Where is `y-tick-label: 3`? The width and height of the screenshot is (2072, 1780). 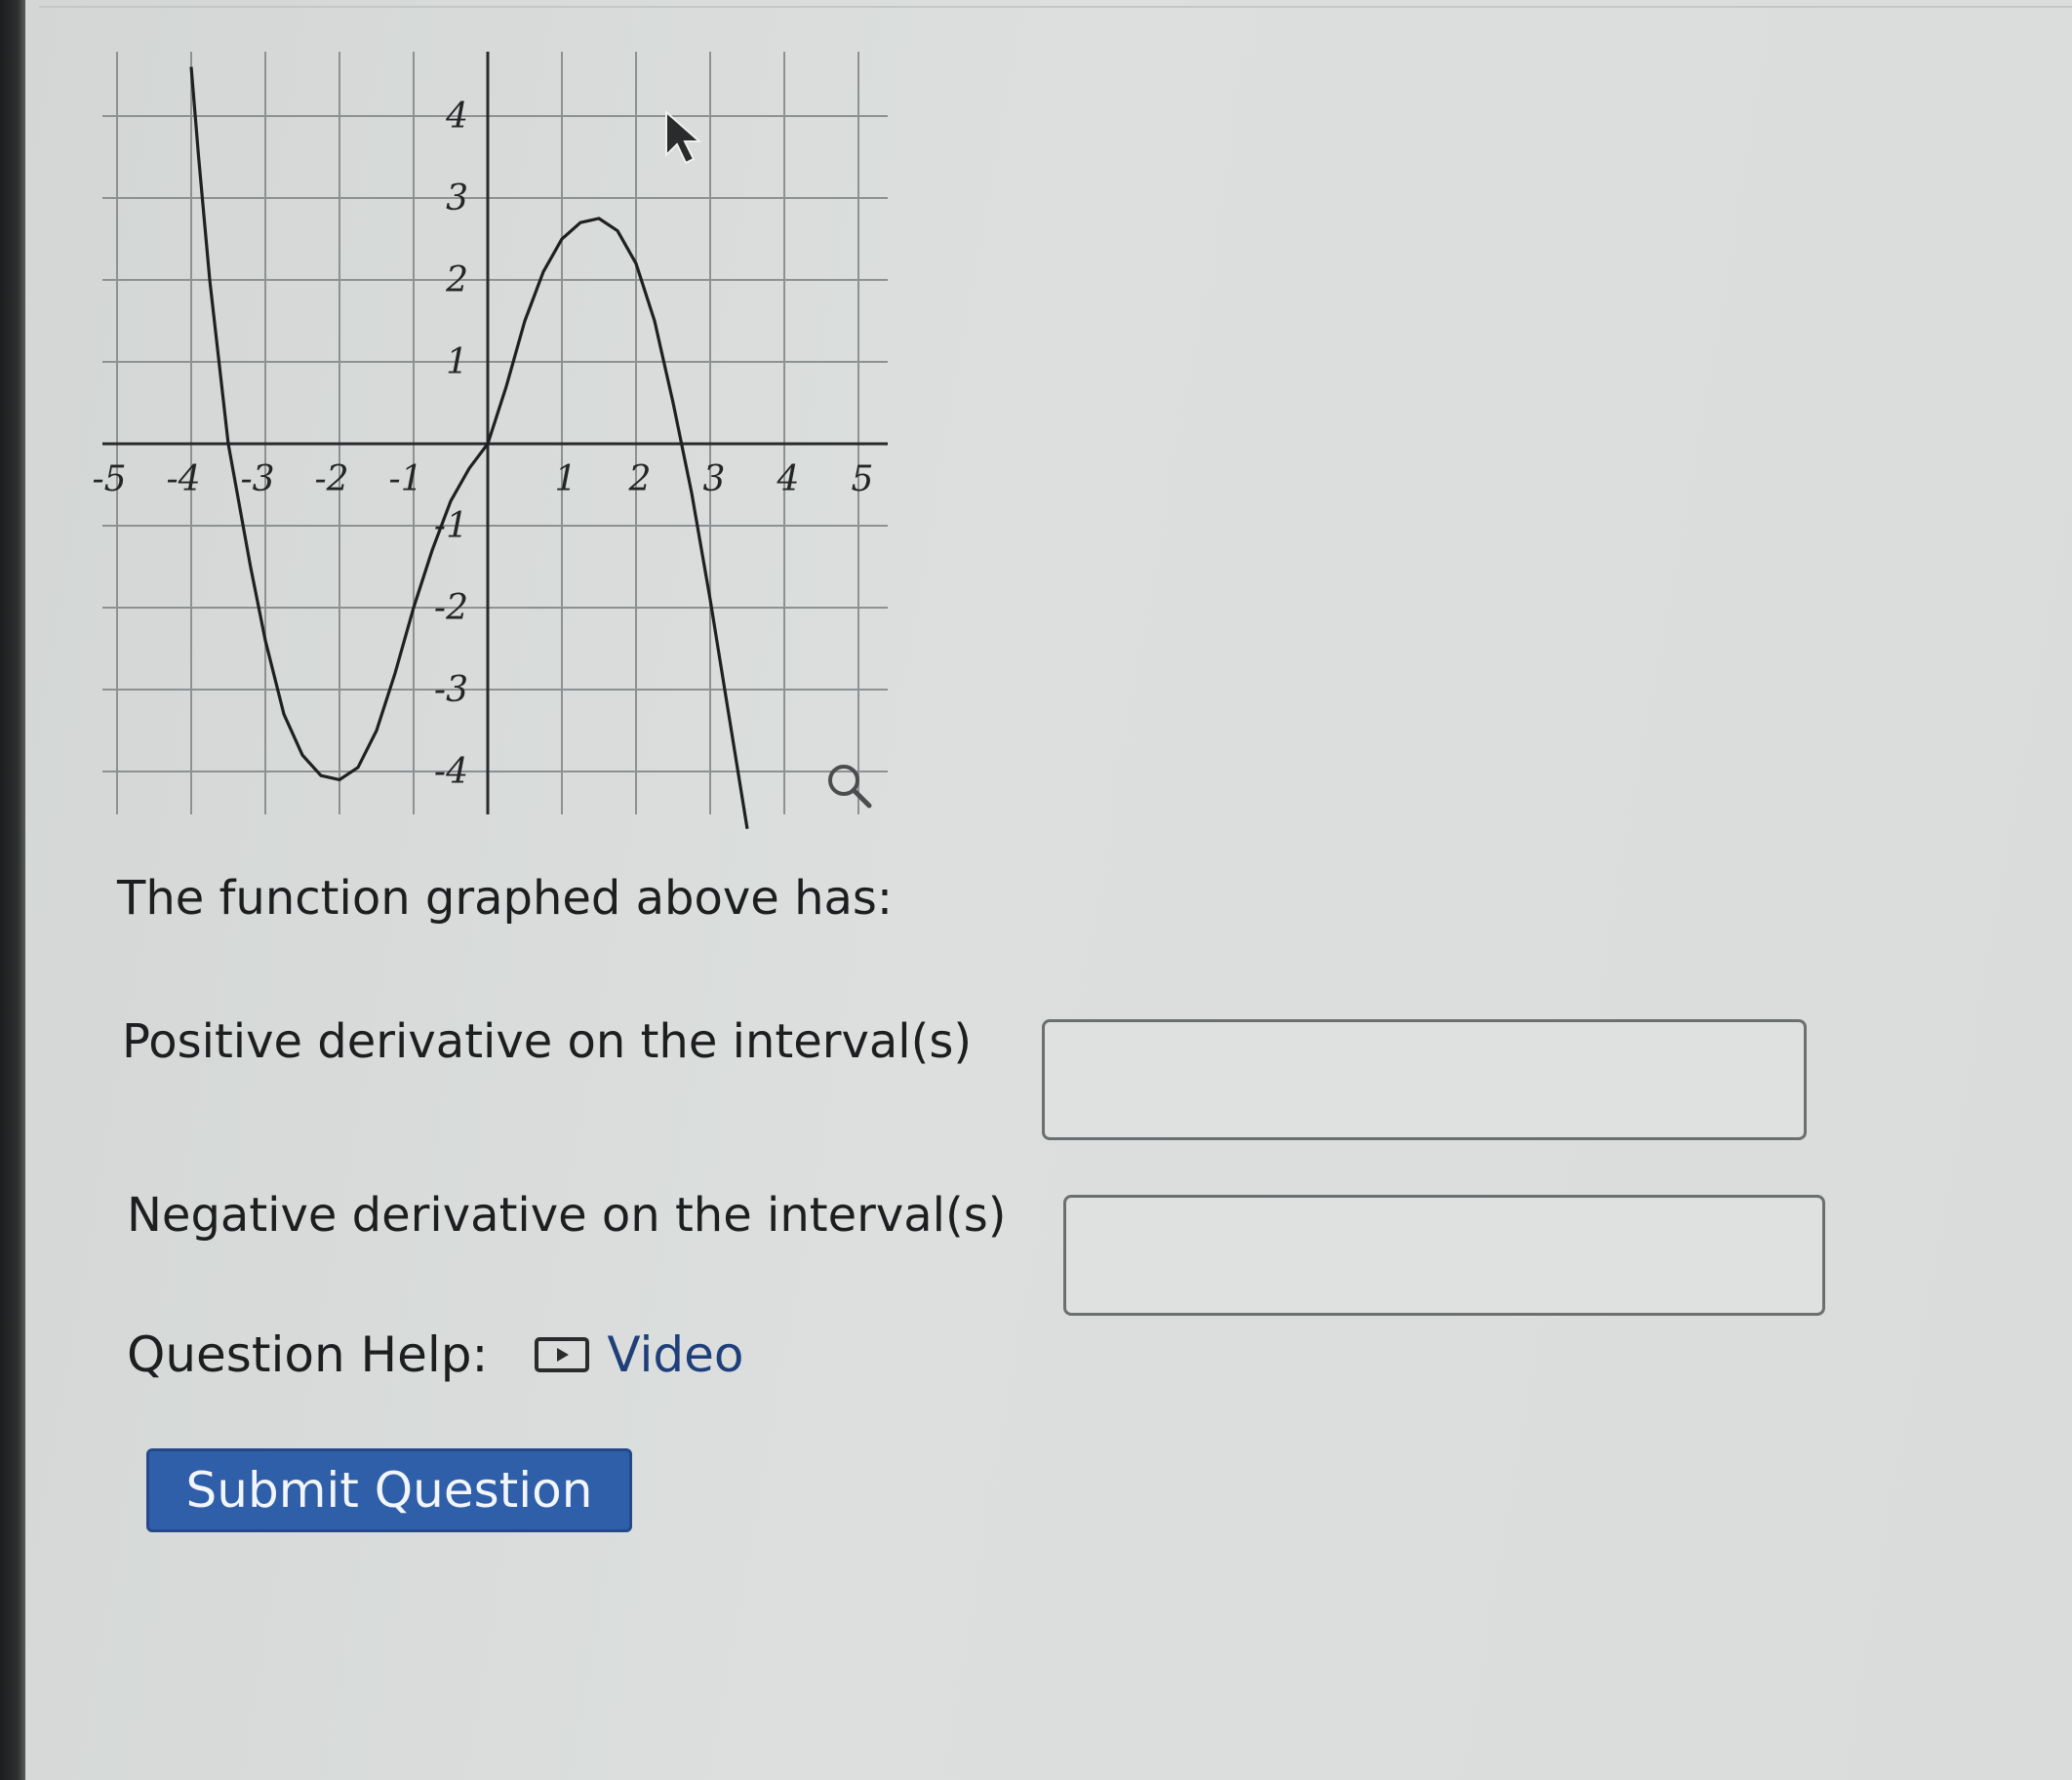 y-tick-label: 3 is located at coordinates (457, 198).